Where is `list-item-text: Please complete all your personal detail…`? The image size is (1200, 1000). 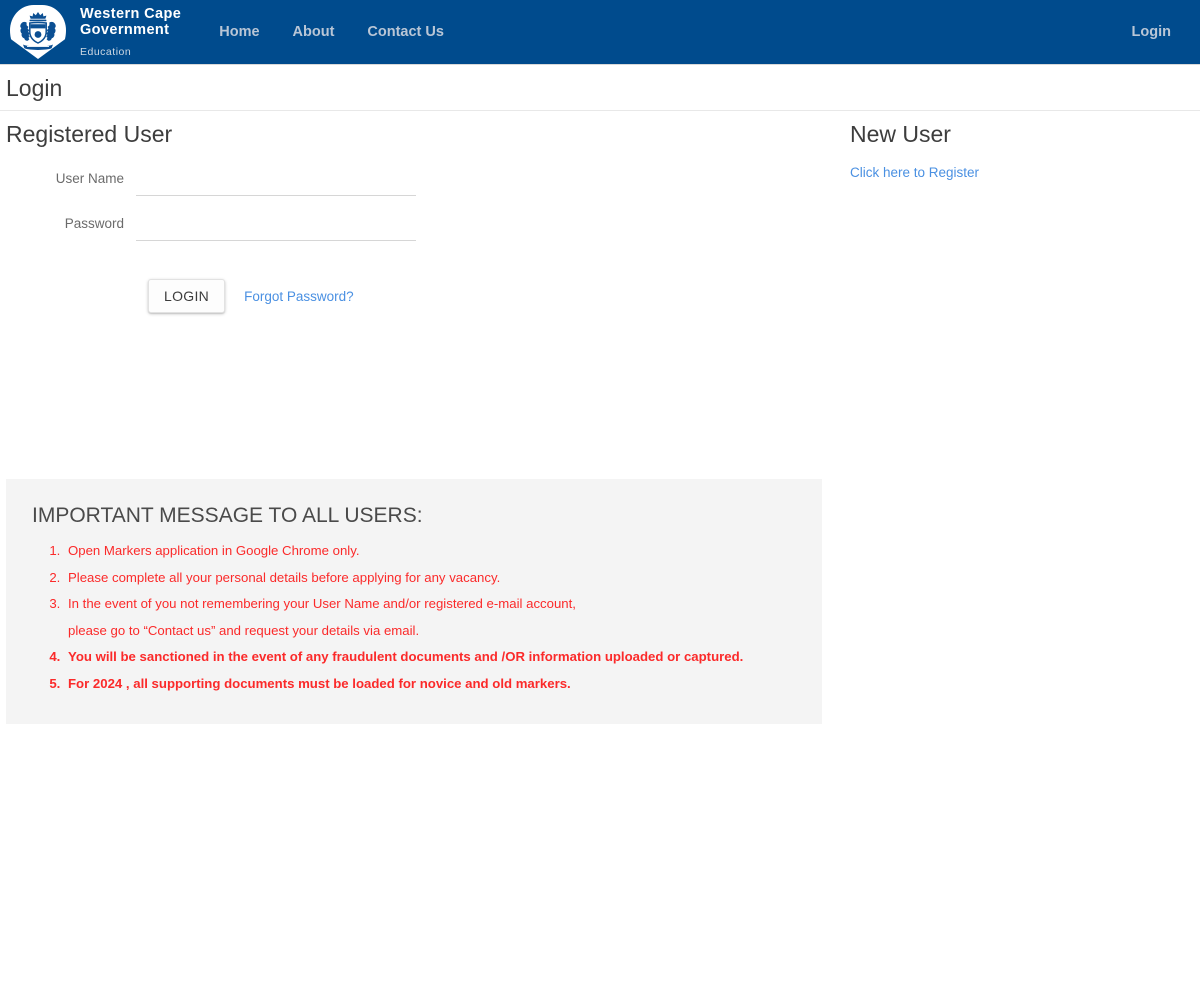
list-item-text: Please complete all your personal detail… is located at coordinates (284, 577).